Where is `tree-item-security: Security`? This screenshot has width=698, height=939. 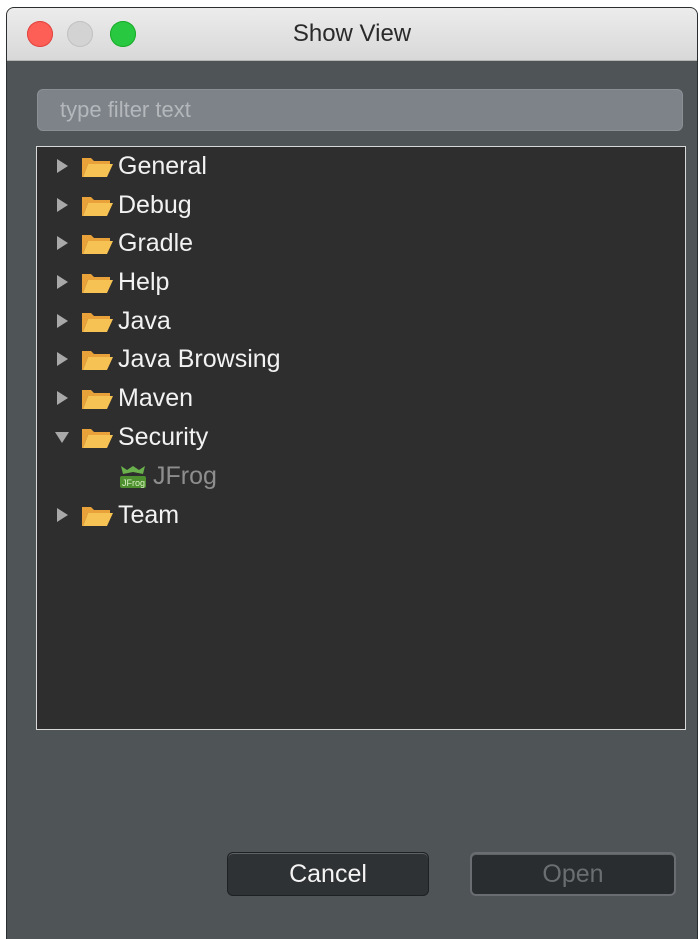 tree-item-security: Security is located at coordinates (361, 437).